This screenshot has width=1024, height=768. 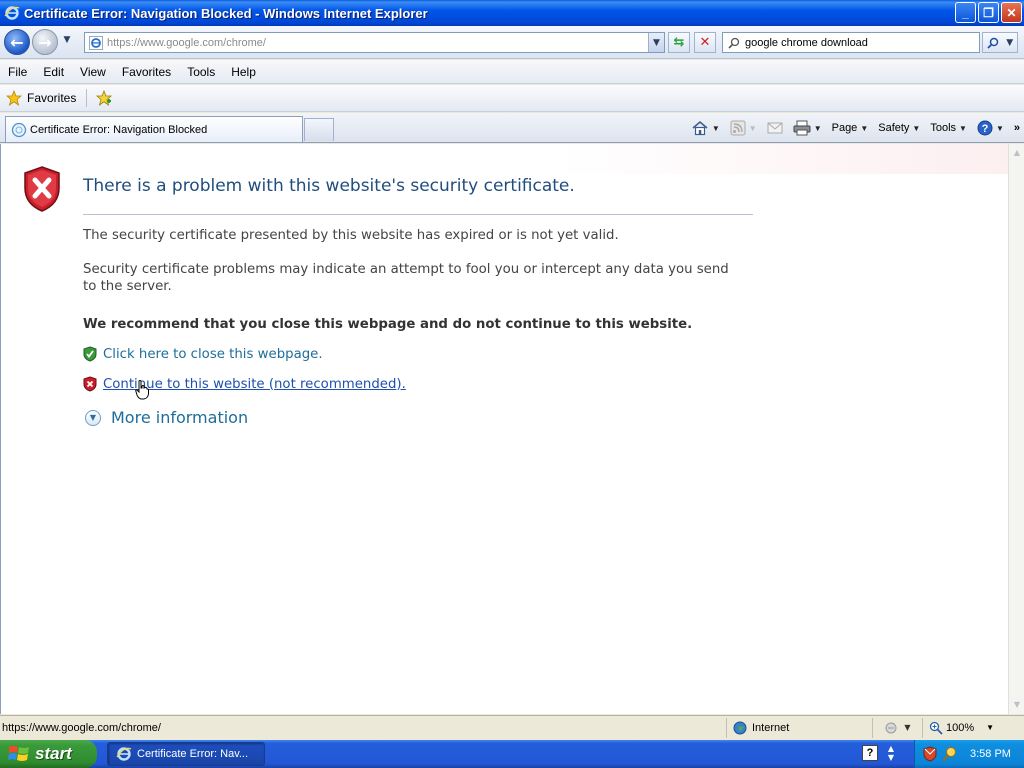 I want to click on favorites-bar: Favorites, so click(x=512, y=98).